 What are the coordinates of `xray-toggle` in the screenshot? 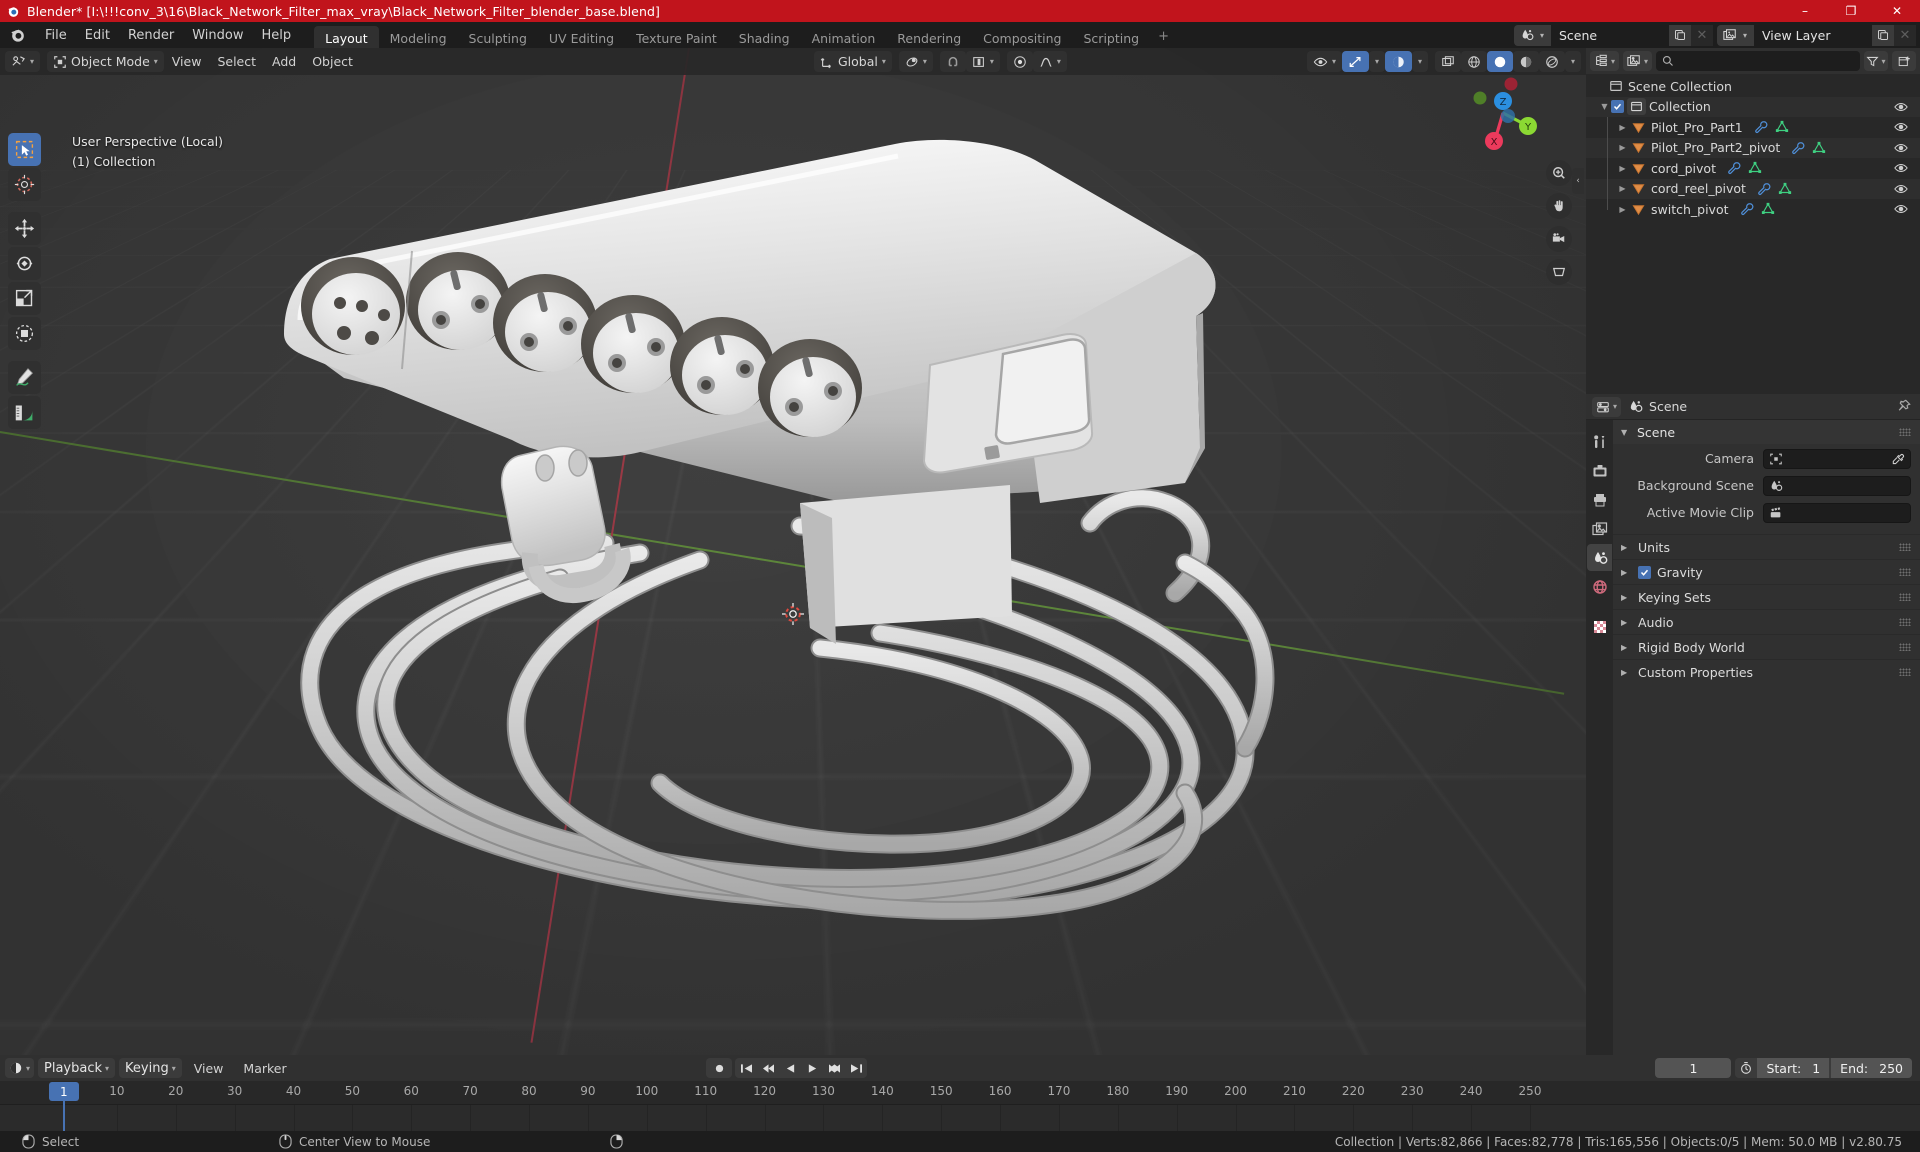 It's located at (1398, 61).